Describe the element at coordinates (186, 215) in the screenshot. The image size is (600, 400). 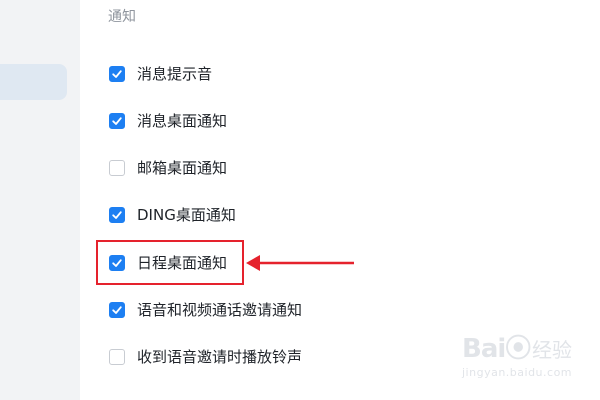
I see `option-label: DING桌面通知` at that location.